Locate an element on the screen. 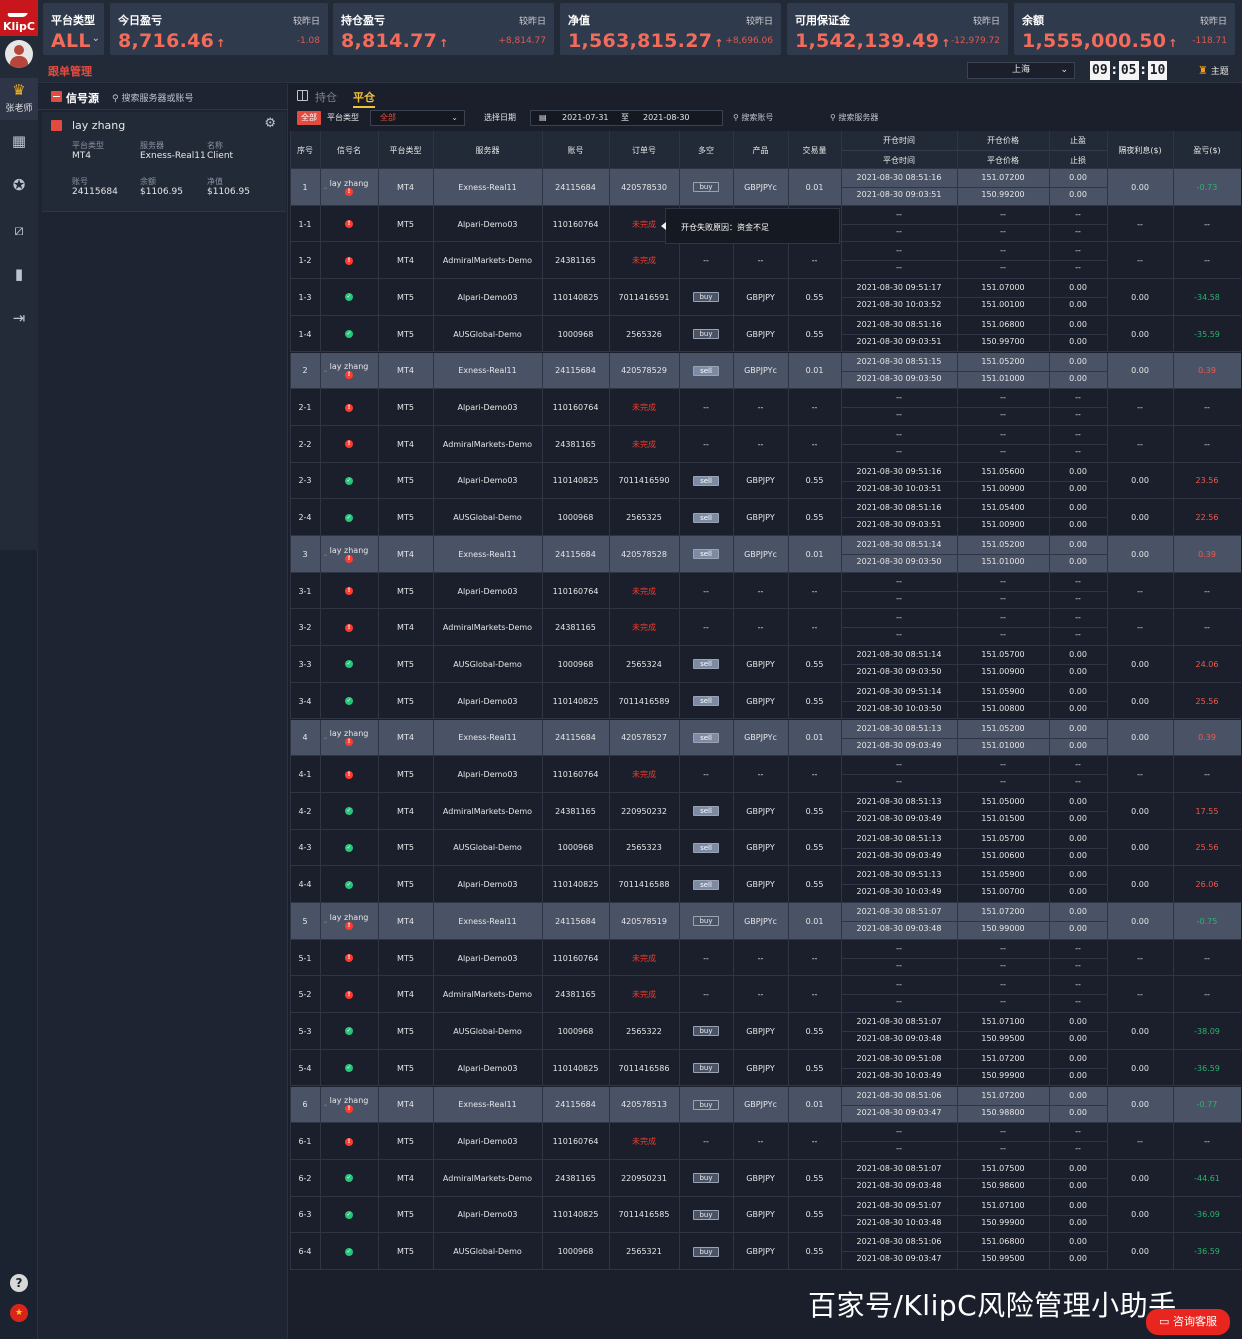 This screenshot has height=1339, width=1242. panel-toggle-icon is located at coordinates (302, 95).